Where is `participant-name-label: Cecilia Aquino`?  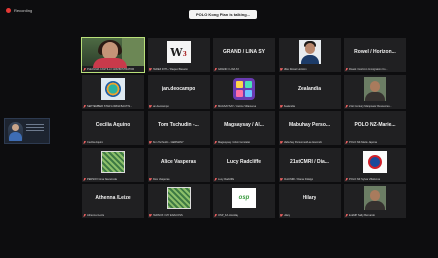 participant-name-label: Cecilia Aquino is located at coordinates (95, 142).